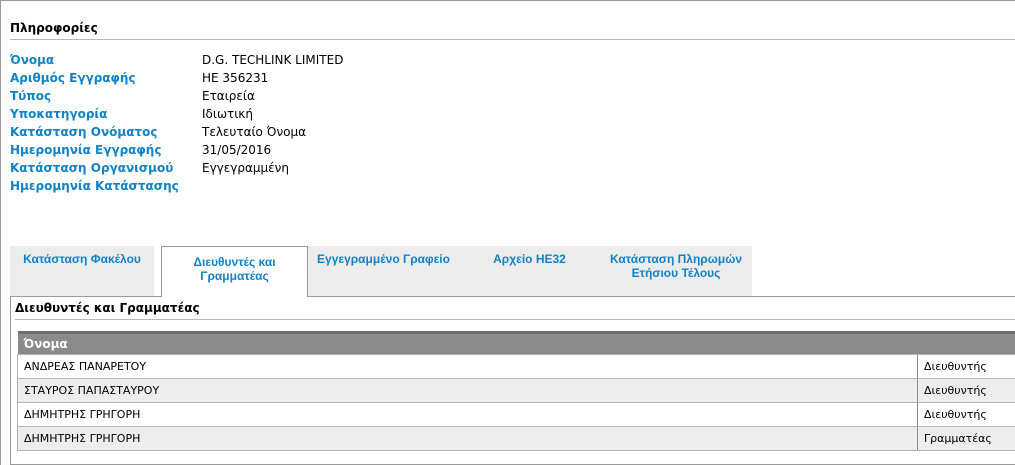  Describe the element at coordinates (86, 150) in the screenshot. I see `info-label: Ημερομηνία Εγγραφής` at that location.